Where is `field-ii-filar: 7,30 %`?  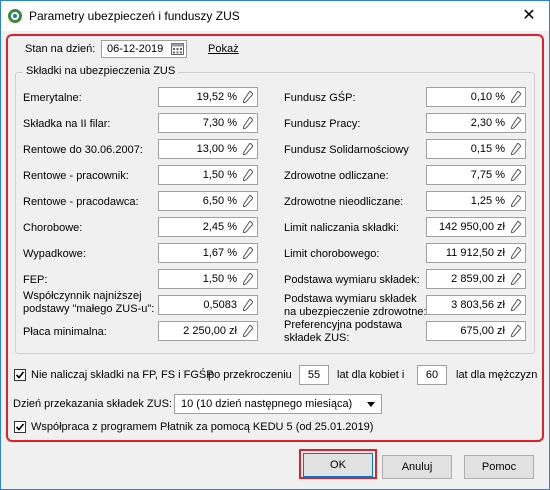
field-ii-filar: 7,30 % is located at coordinates (208, 123).